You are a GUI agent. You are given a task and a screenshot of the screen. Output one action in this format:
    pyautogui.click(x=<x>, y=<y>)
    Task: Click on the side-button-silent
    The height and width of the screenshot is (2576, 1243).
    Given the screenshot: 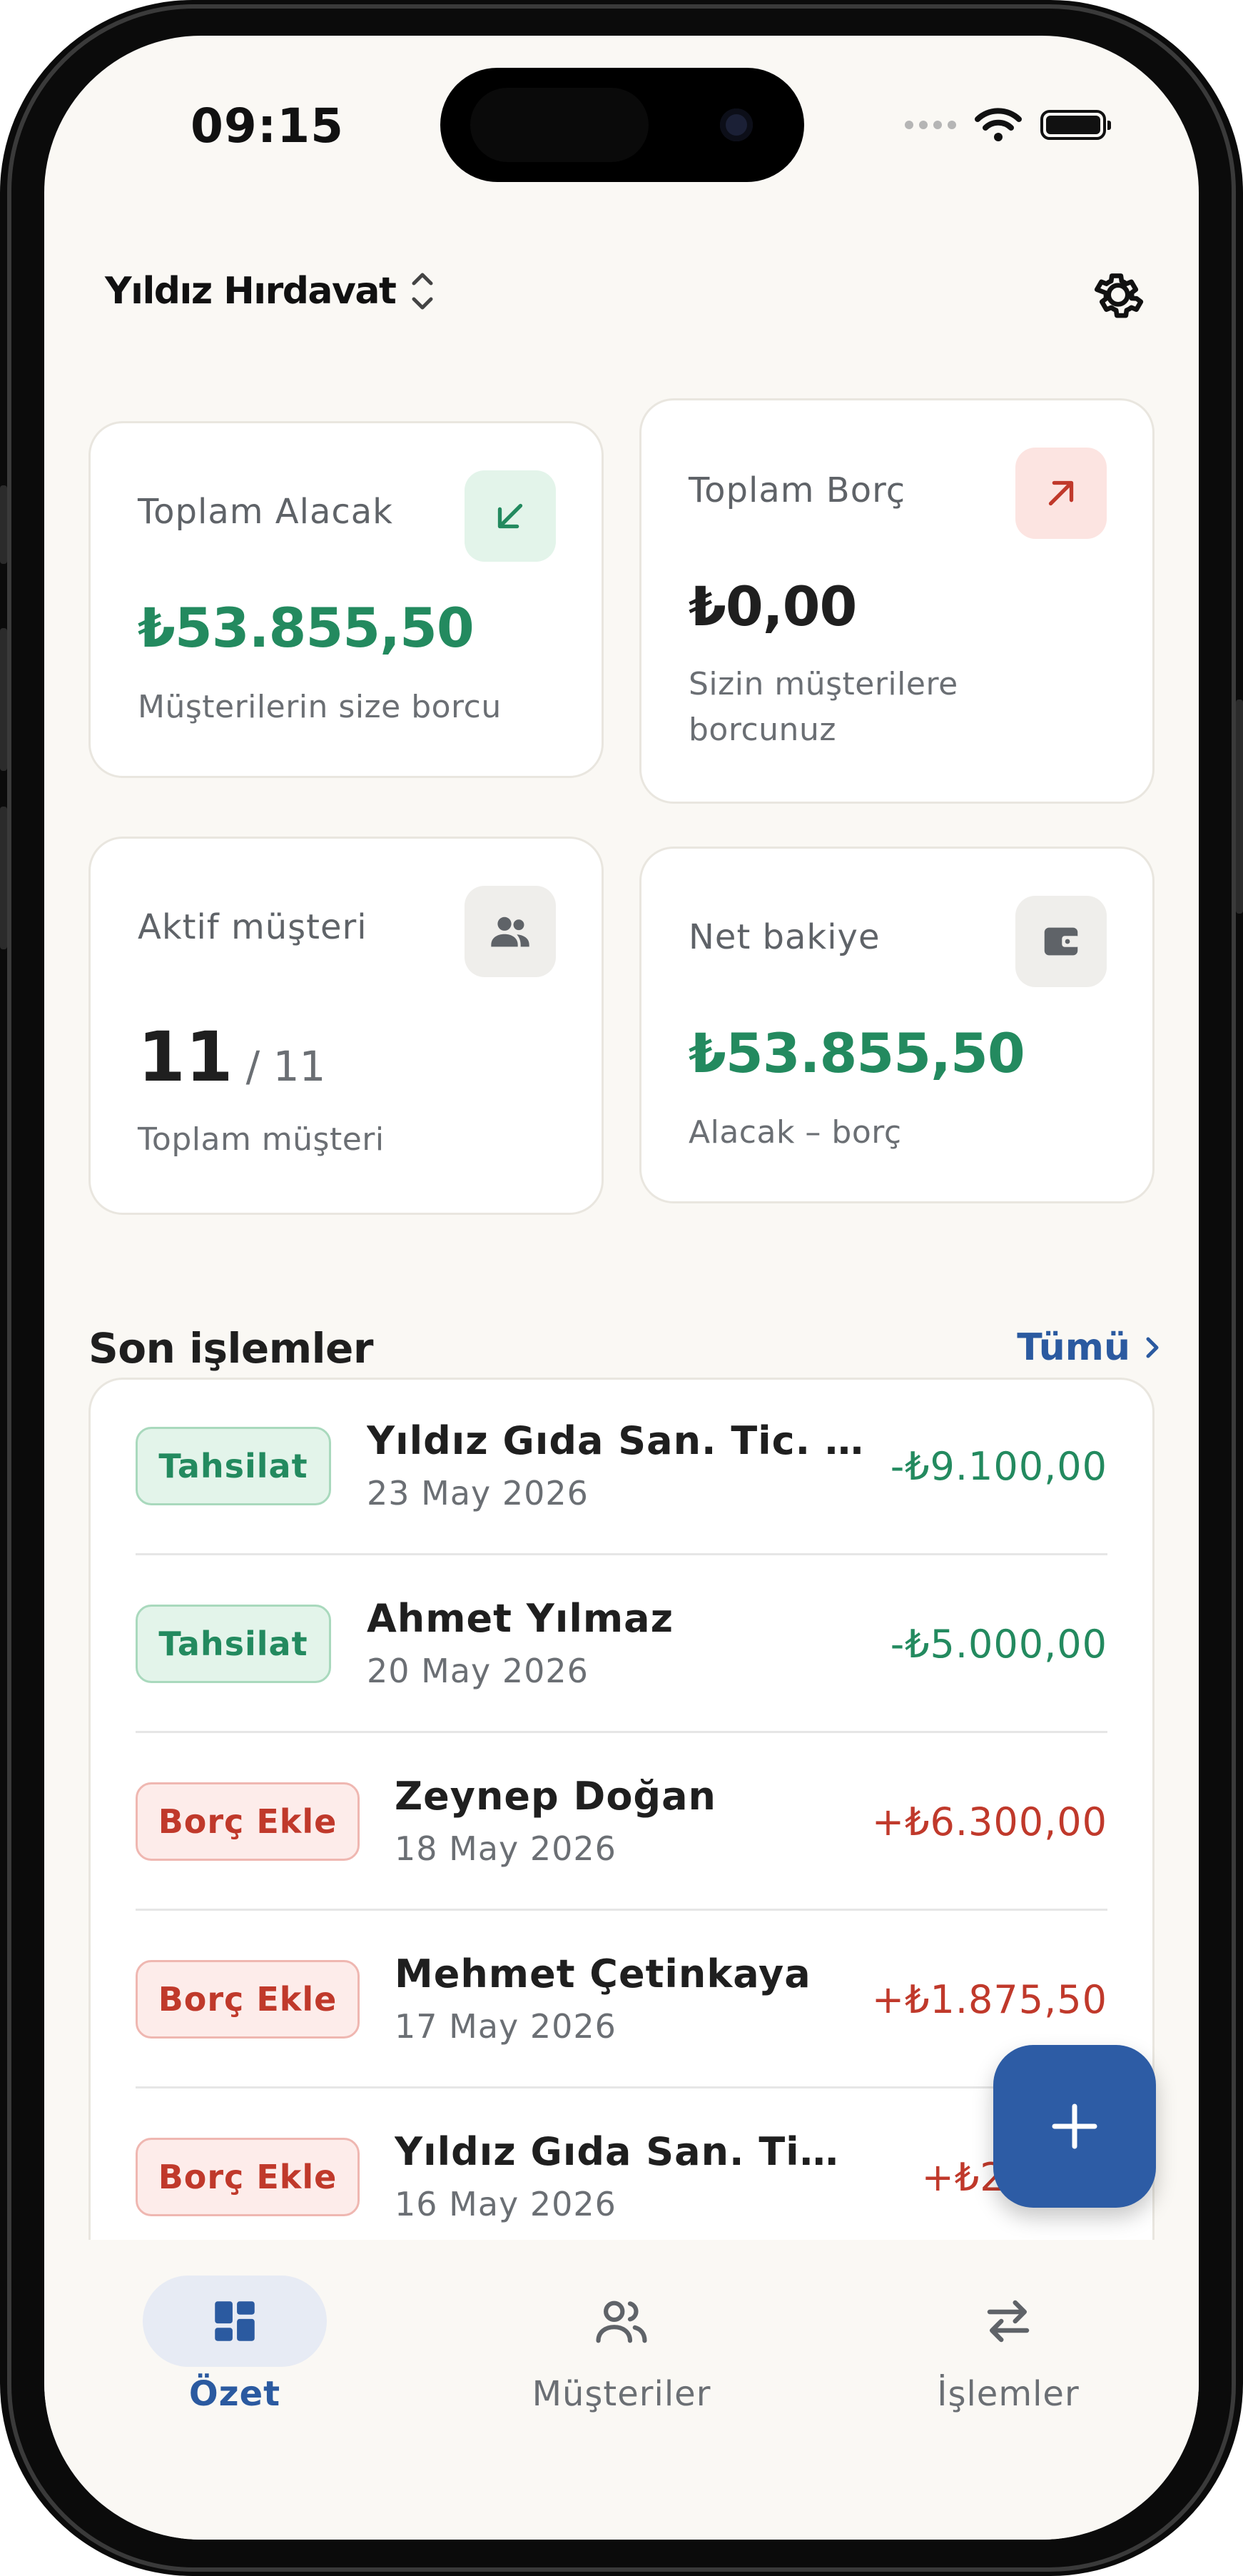 What is the action you would take?
    pyautogui.click(x=3, y=524)
    